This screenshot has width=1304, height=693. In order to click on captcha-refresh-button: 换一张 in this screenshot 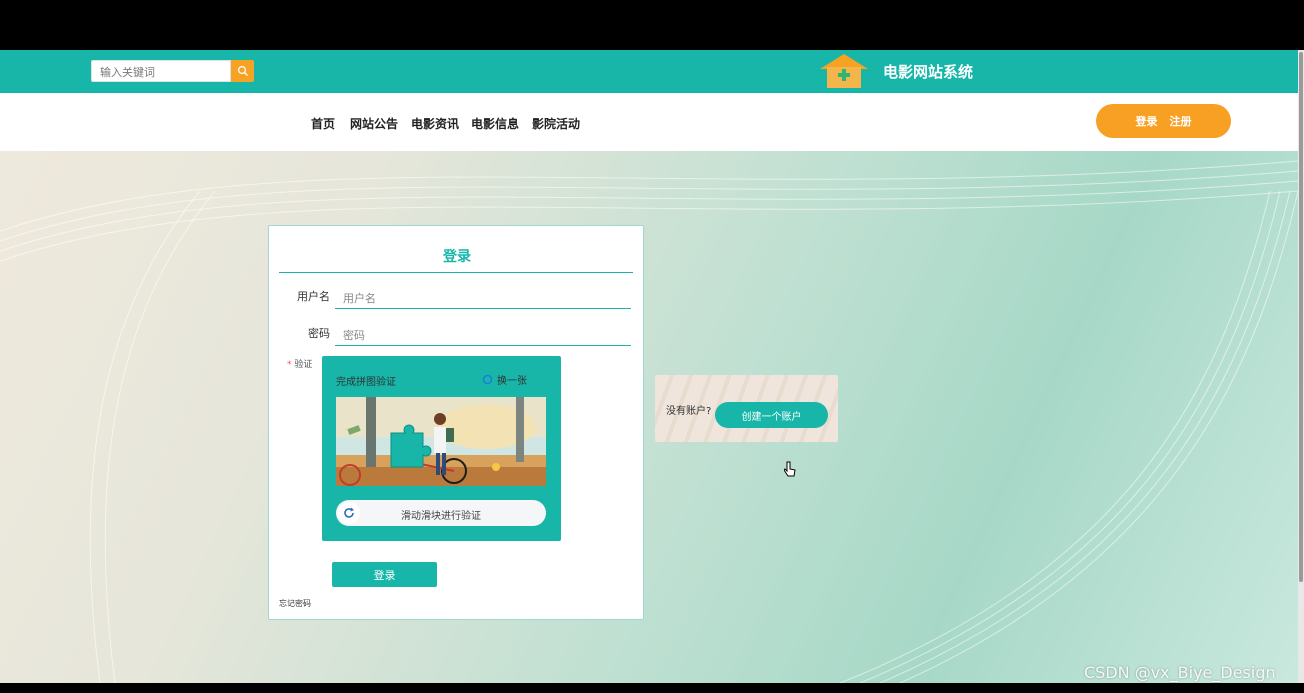, I will do `click(504, 379)`.